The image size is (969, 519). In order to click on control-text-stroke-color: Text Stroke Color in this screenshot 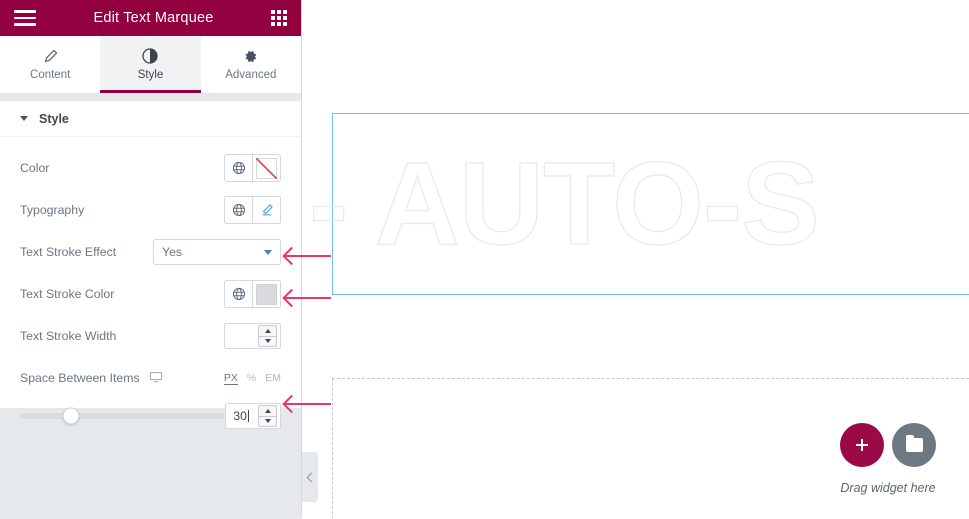, I will do `click(150, 294)`.